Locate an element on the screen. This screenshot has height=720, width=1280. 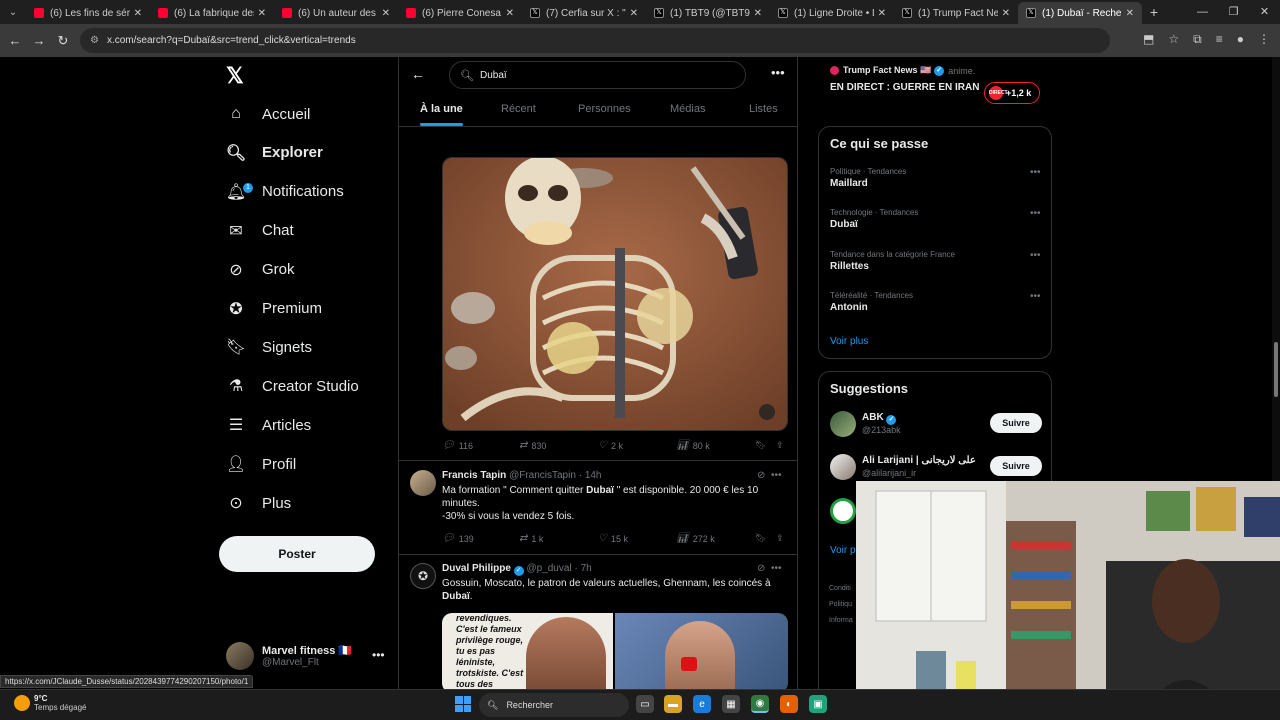
browser-tab: (6) Les fins de séries | ✕ is located at coordinates (88, 13).